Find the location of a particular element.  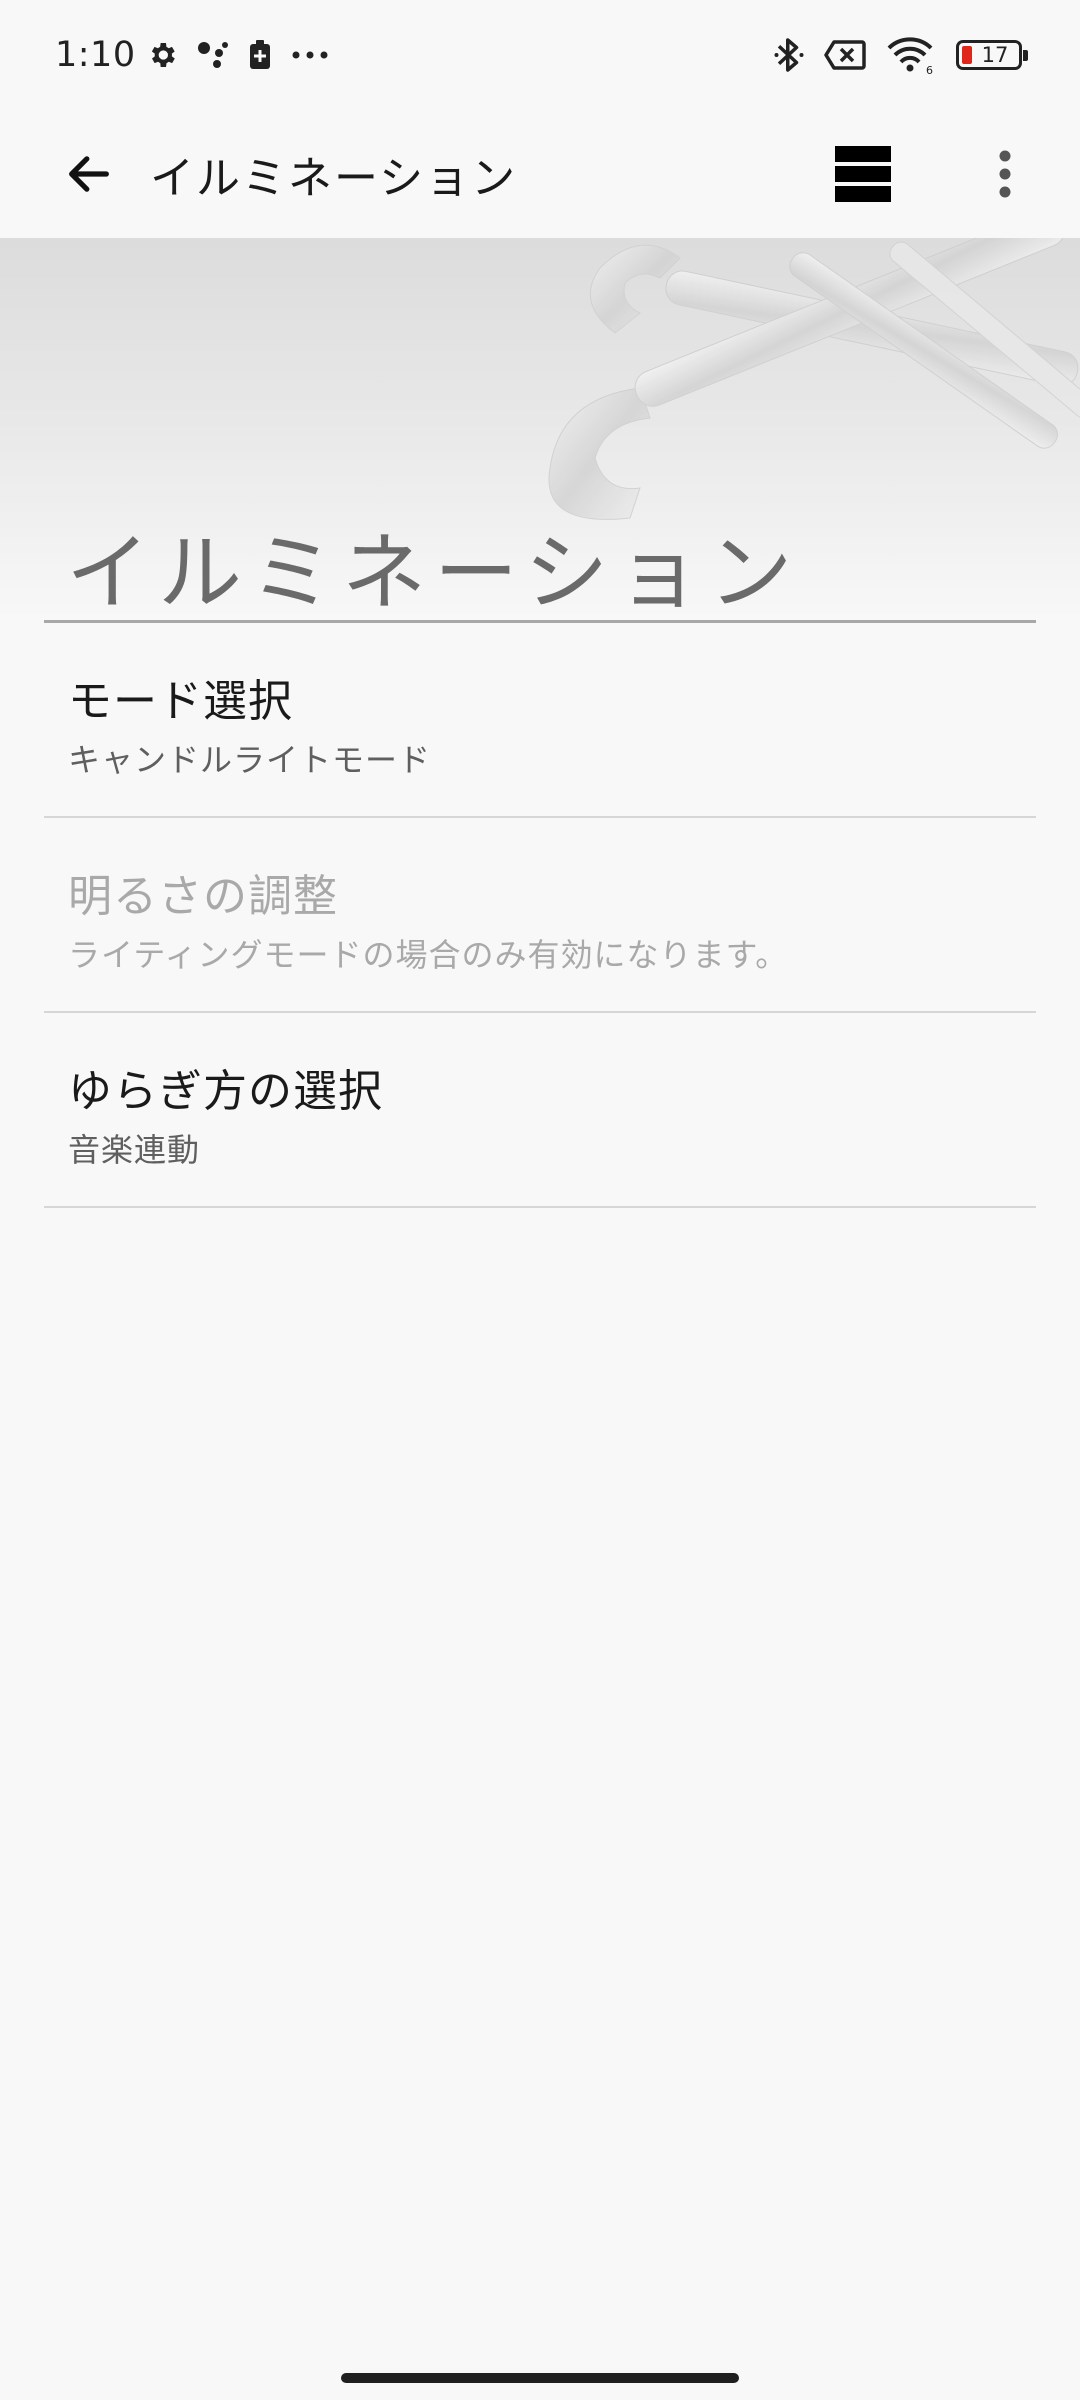

svg-text: 6 is located at coordinates (929, 69).